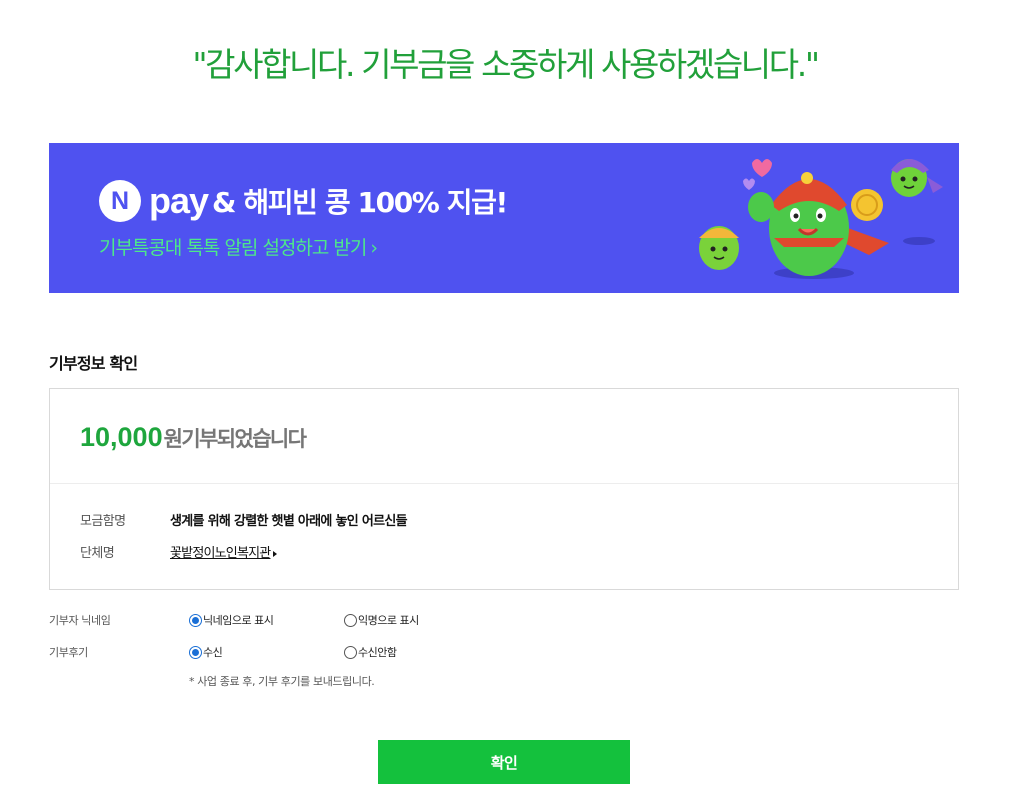  What do you see at coordinates (360, 202) in the screenshot?
I see `banner-headline: & 해피빈 콩 100% 지급!` at bounding box center [360, 202].